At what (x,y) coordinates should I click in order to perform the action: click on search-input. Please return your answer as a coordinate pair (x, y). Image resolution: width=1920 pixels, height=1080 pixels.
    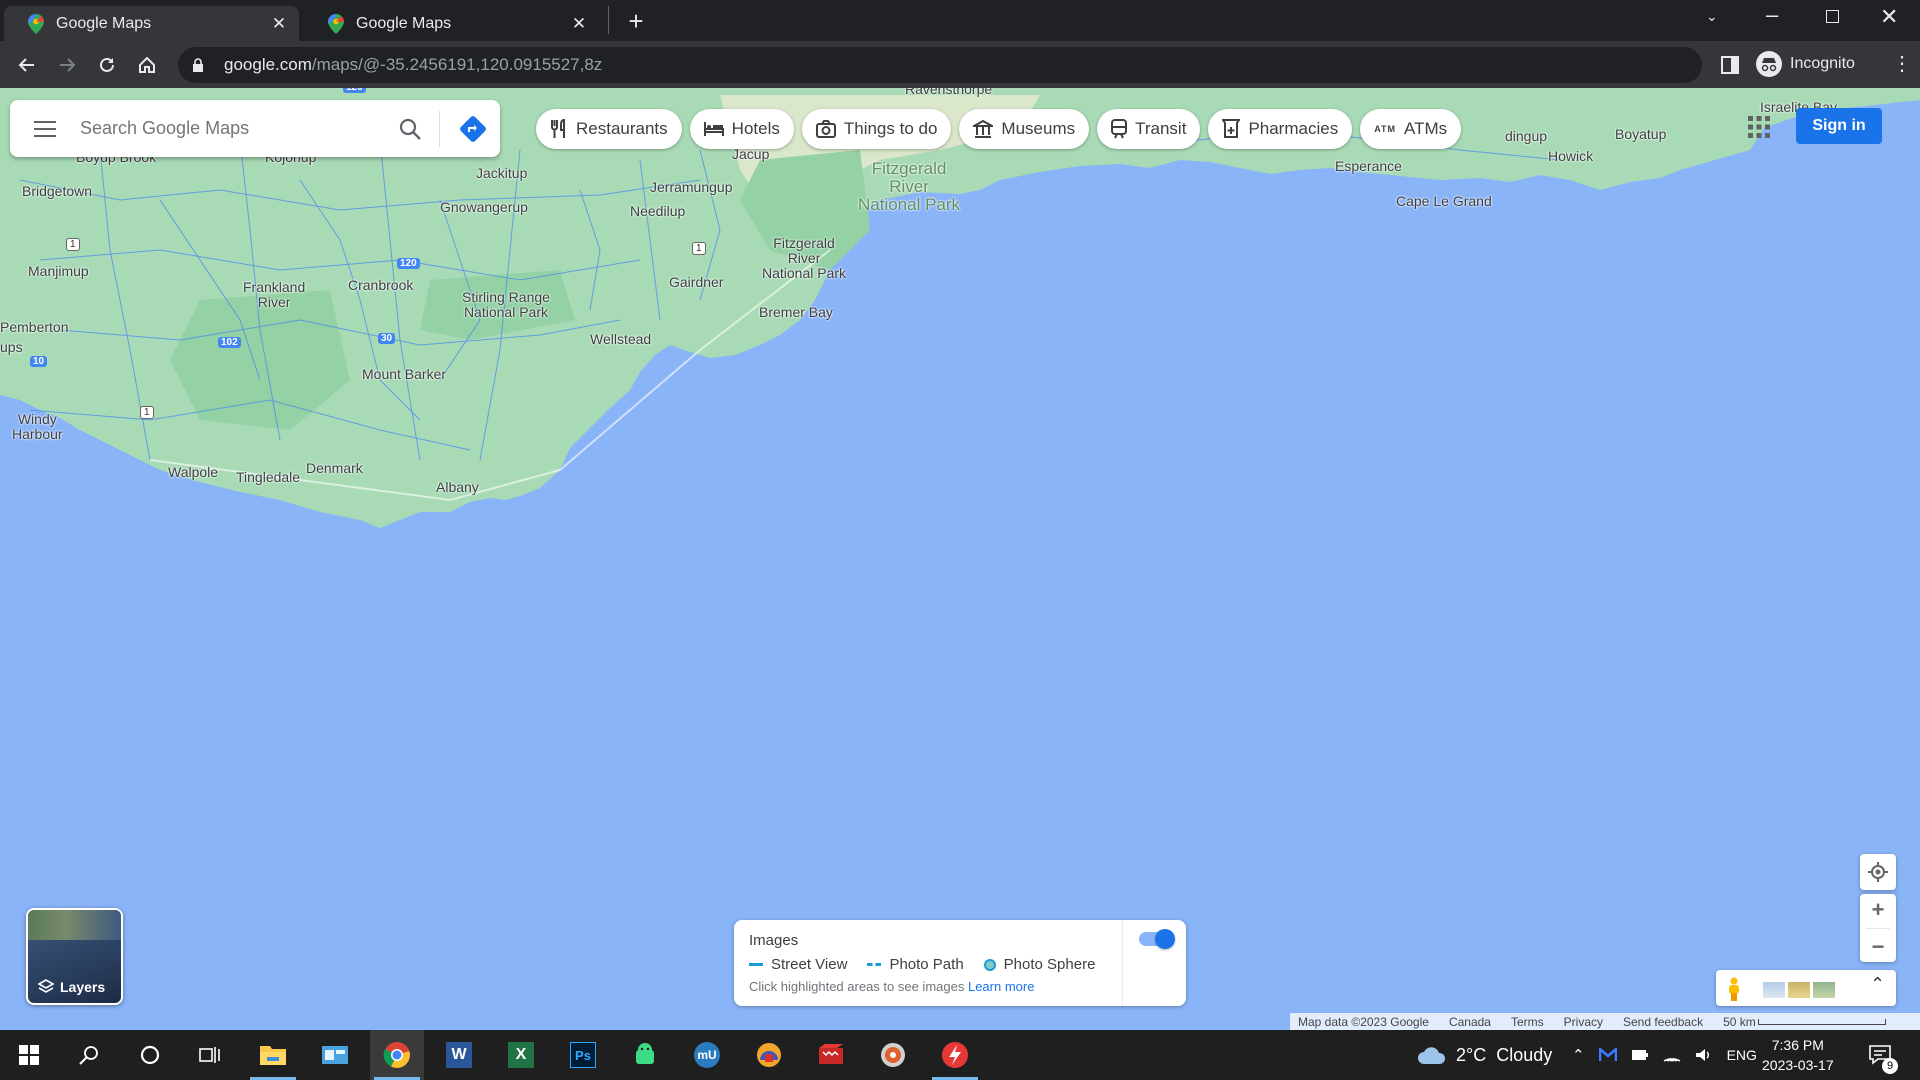
    Looking at the image, I should click on (233, 128).